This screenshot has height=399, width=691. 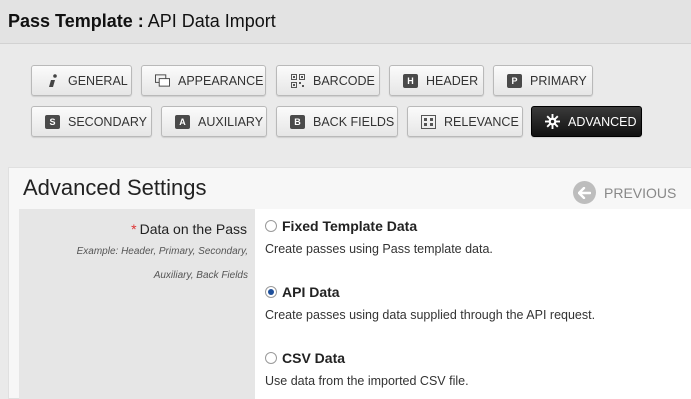 What do you see at coordinates (134, 229) in the screenshot?
I see `required-marker: *` at bounding box center [134, 229].